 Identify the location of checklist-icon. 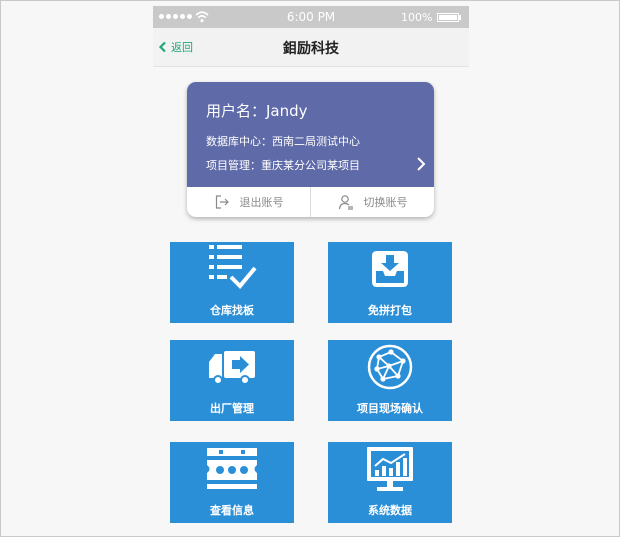
(233, 267).